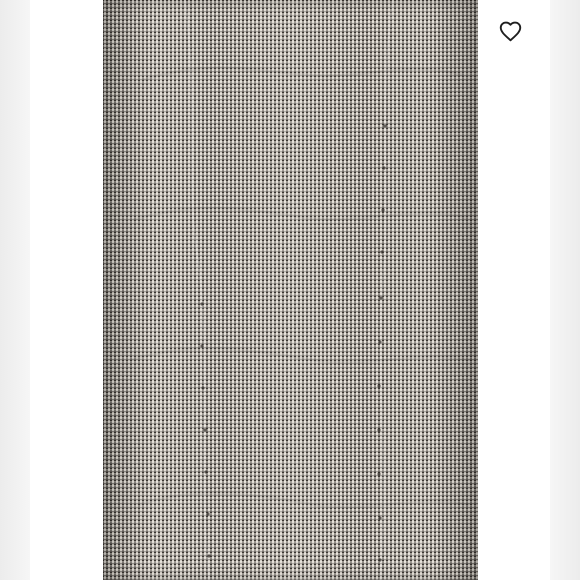  Describe the element at coordinates (565, 290) in the screenshot. I see `right-gallery-edge` at that location.